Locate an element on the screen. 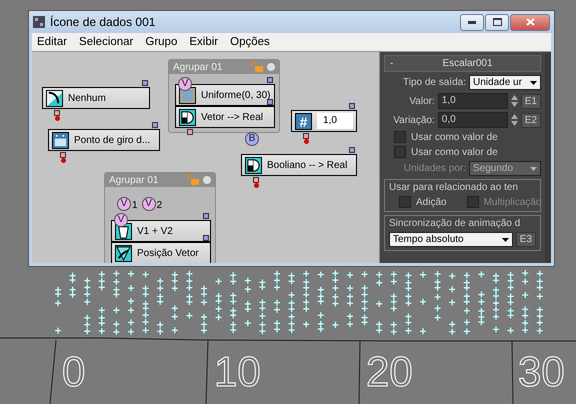  axis-number: 0 is located at coordinates (74, 371).